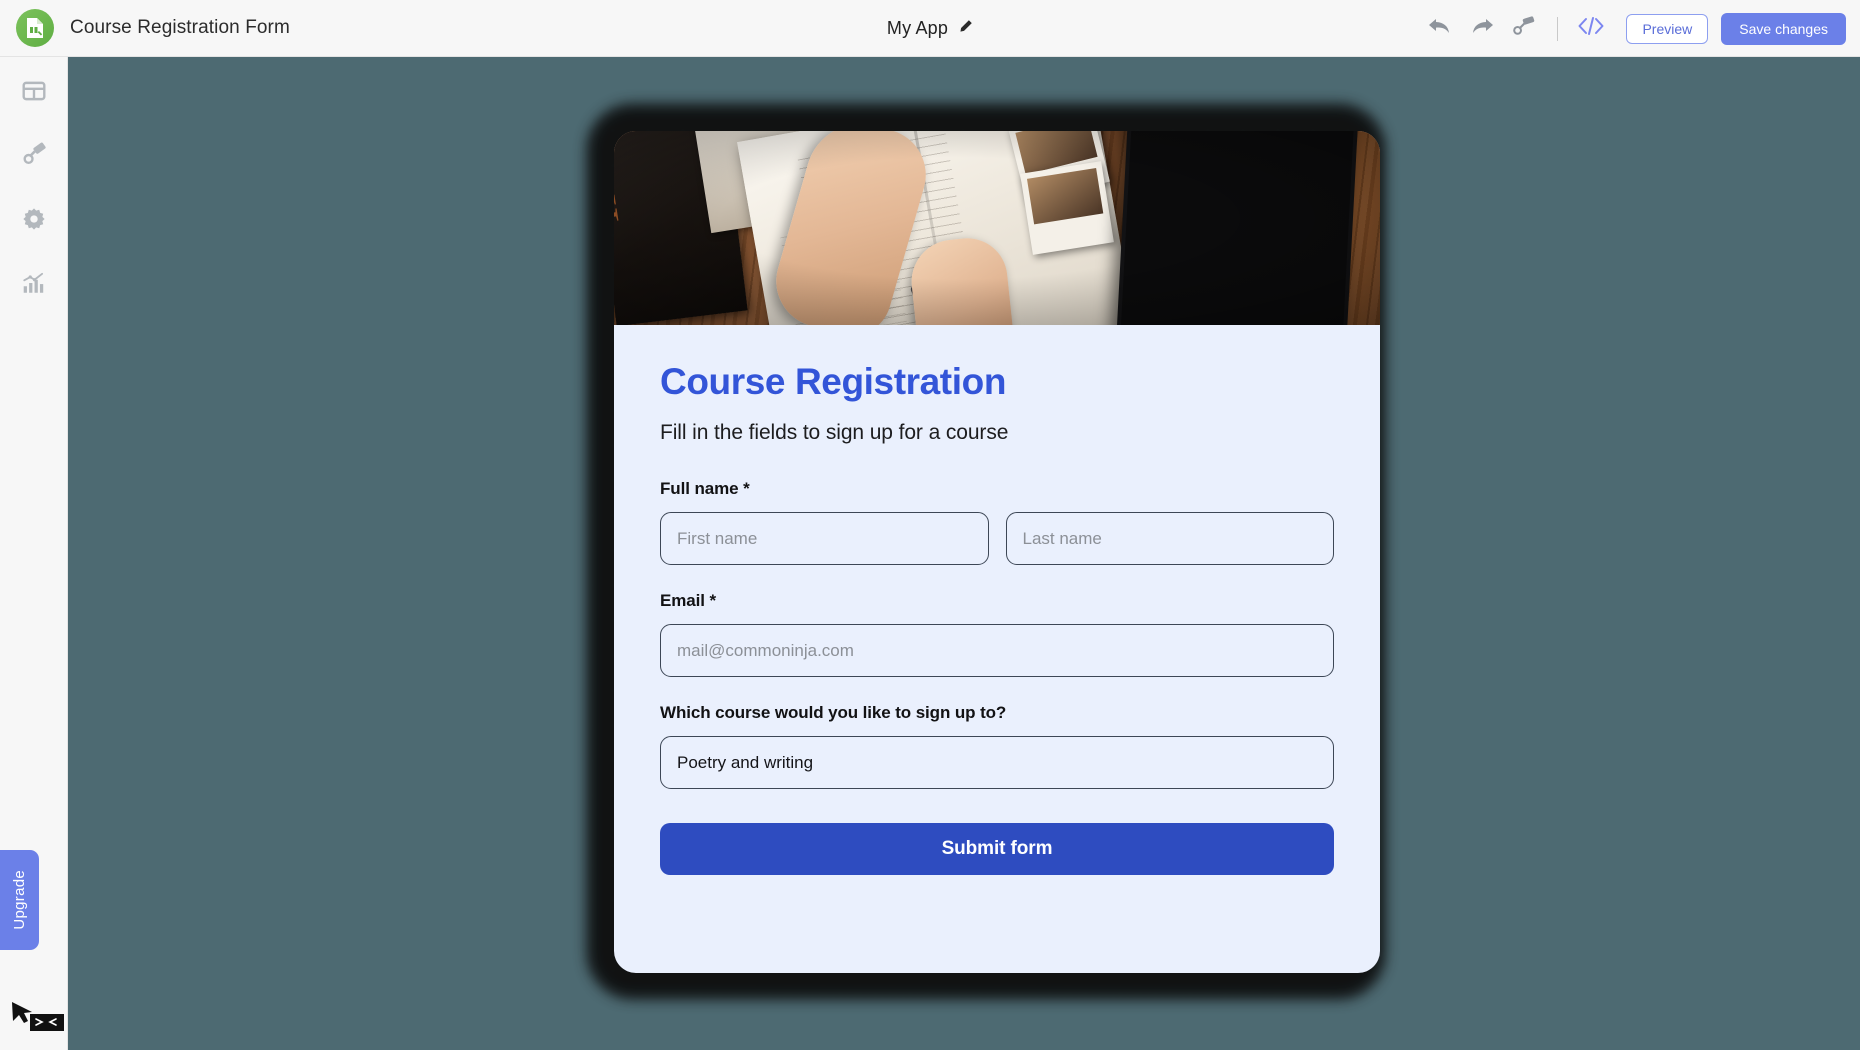 The height and width of the screenshot is (1050, 1860). I want to click on undo-button, so click(1440, 29).